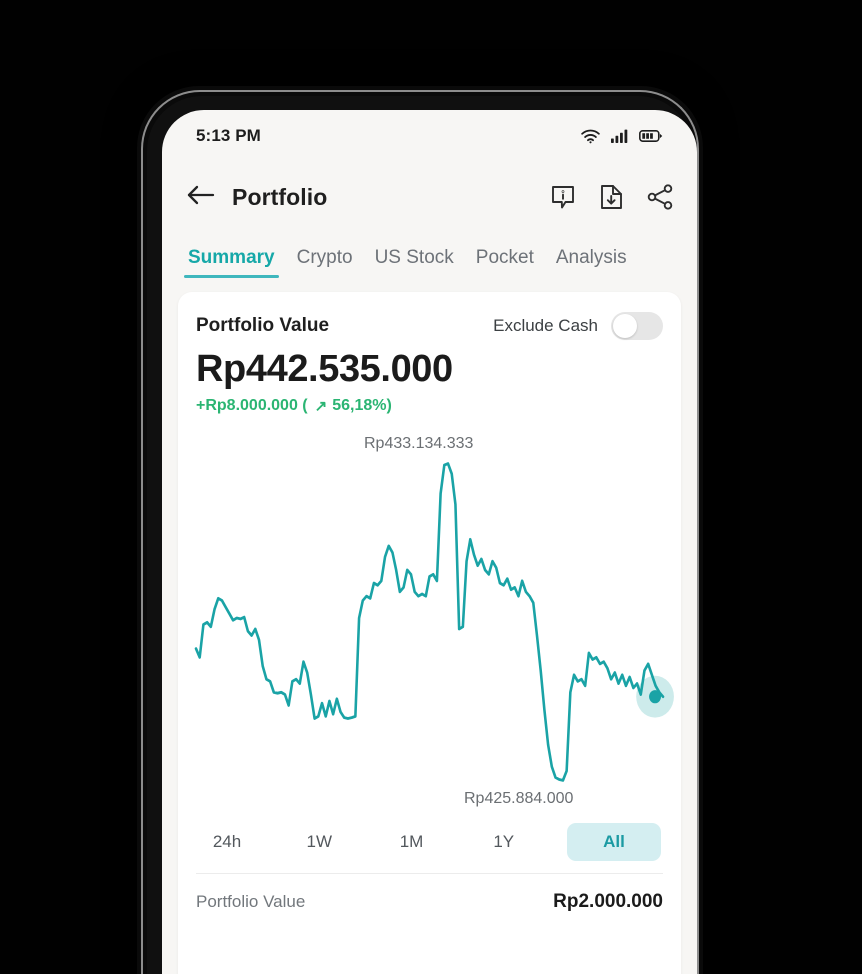  Describe the element at coordinates (263, 325) in the screenshot. I see `portfolio-value-label: Portfolio Value` at that location.